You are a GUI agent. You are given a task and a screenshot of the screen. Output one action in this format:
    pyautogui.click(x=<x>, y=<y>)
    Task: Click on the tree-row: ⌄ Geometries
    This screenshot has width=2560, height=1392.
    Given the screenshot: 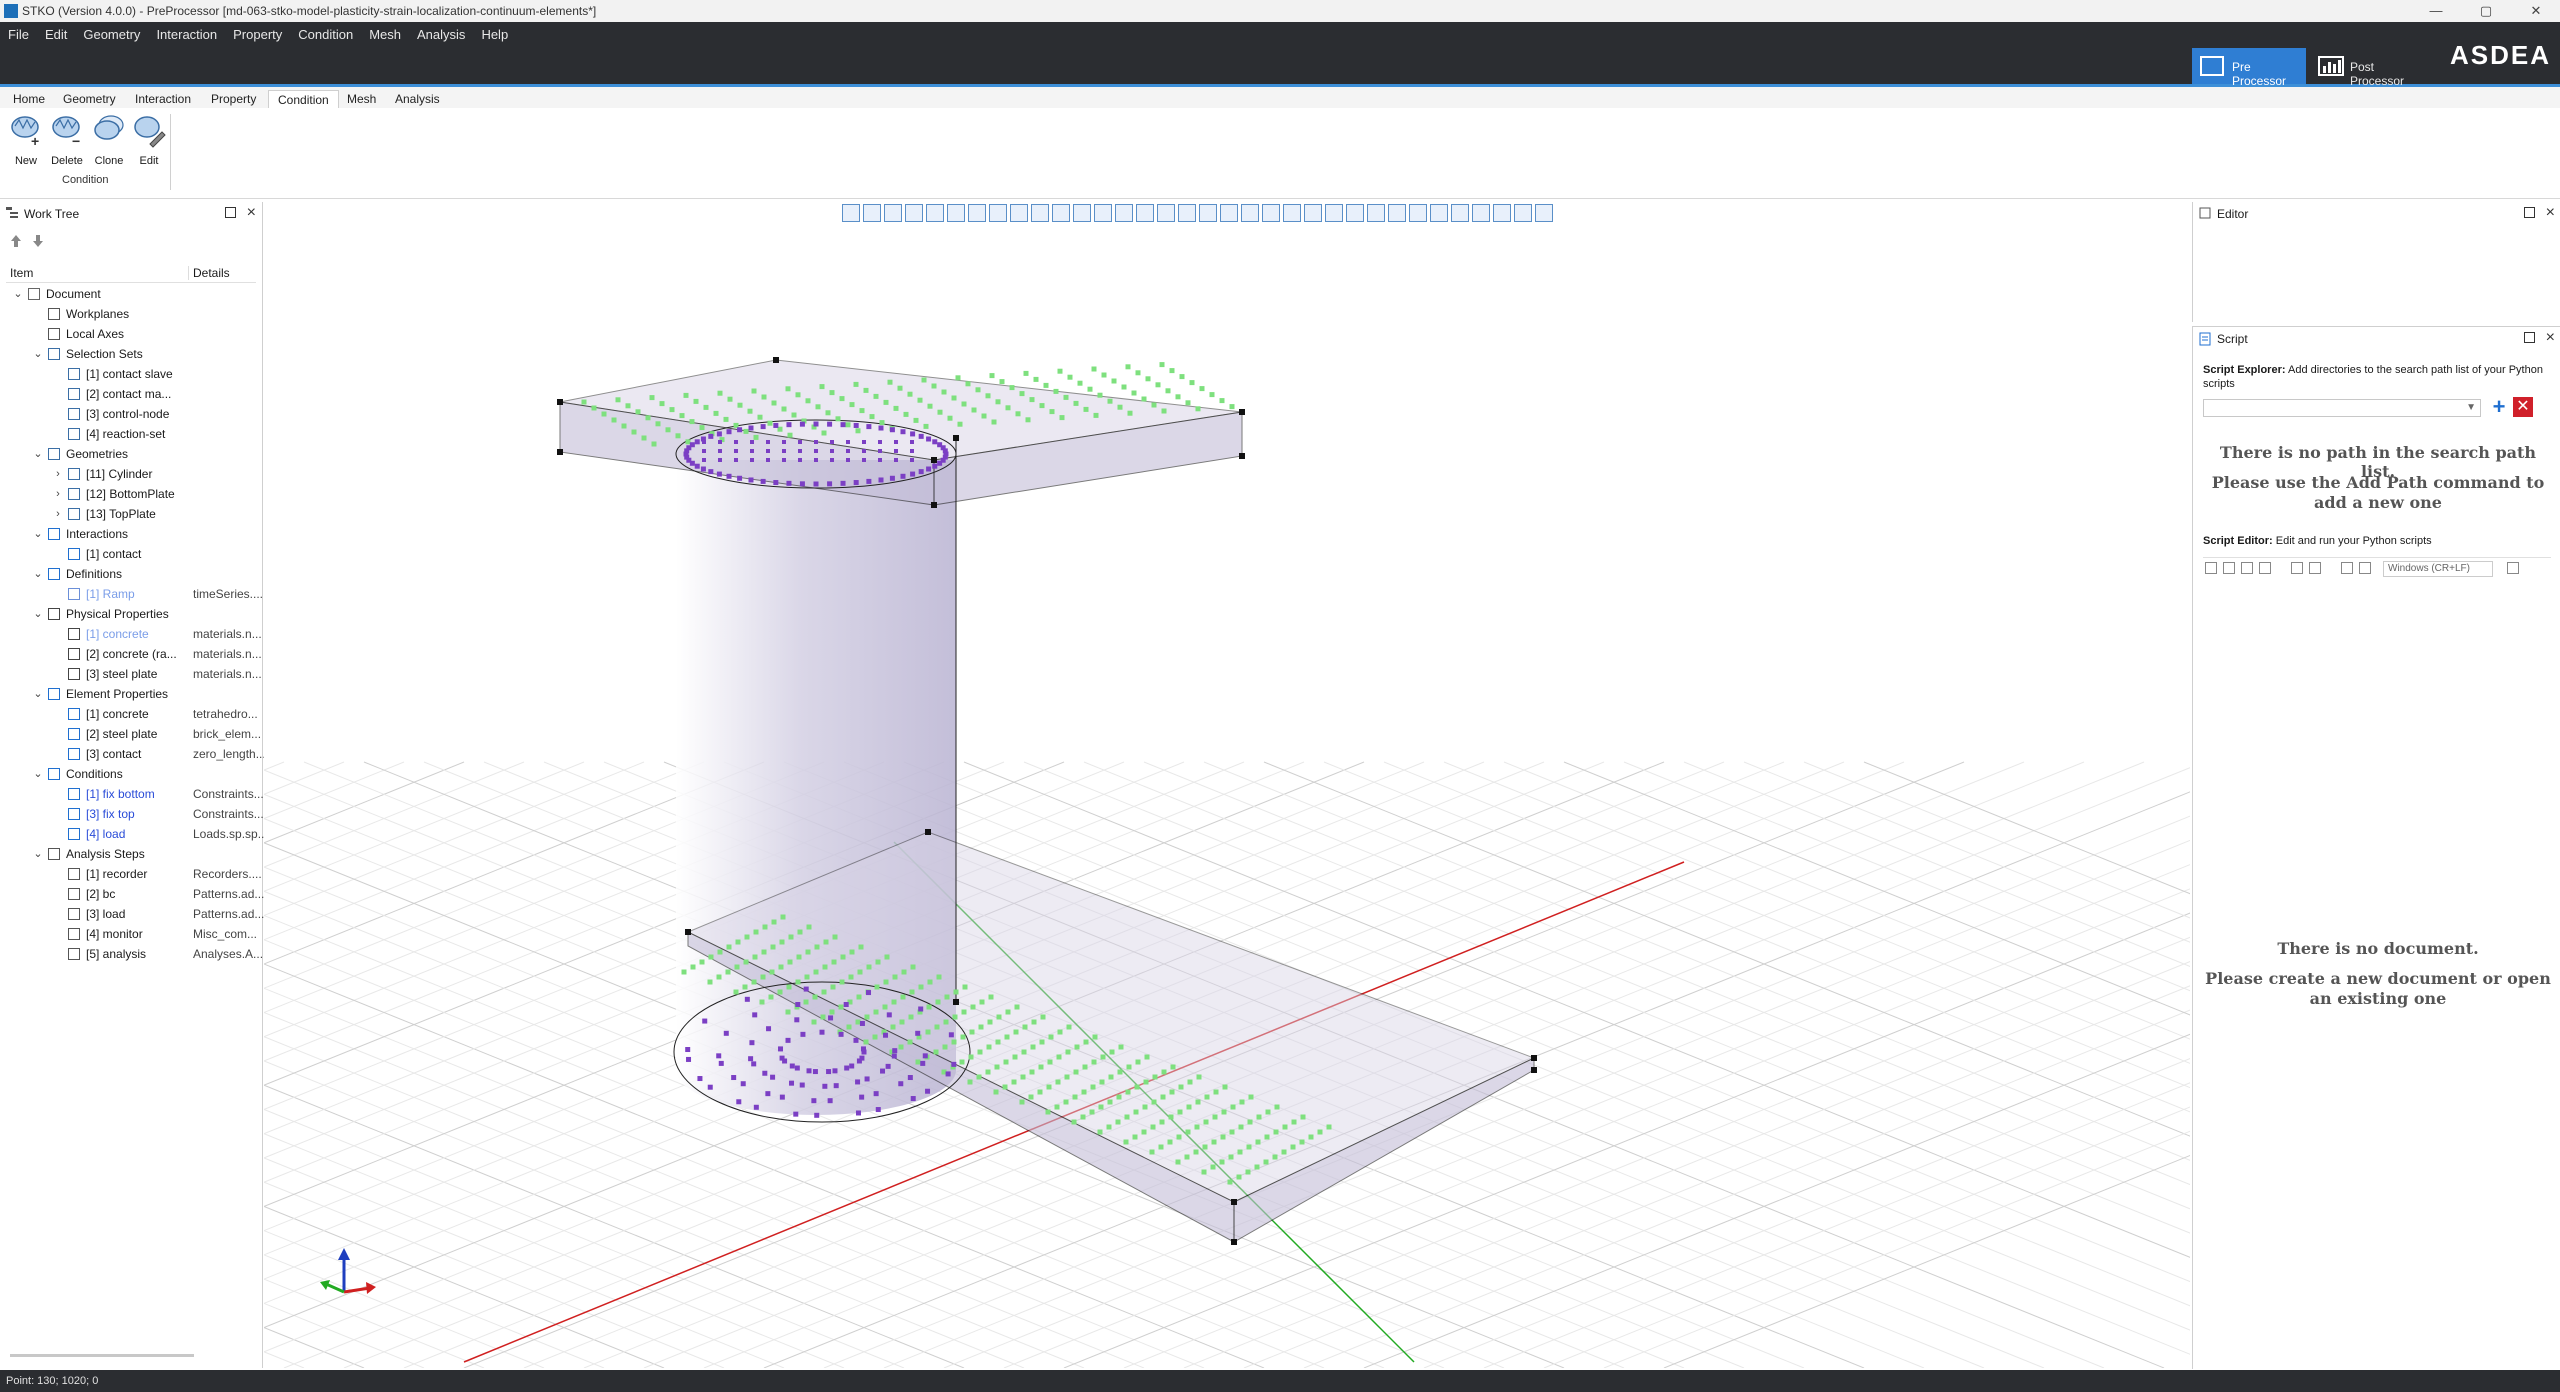 What is the action you would take?
    pyautogui.click(x=132, y=454)
    